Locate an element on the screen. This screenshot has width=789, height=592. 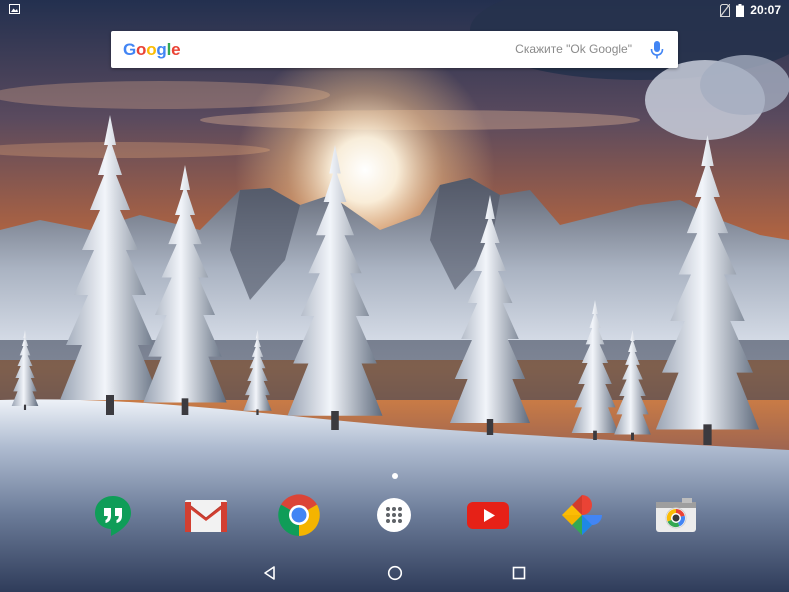
app-dock is located at coordinates (394, 514).